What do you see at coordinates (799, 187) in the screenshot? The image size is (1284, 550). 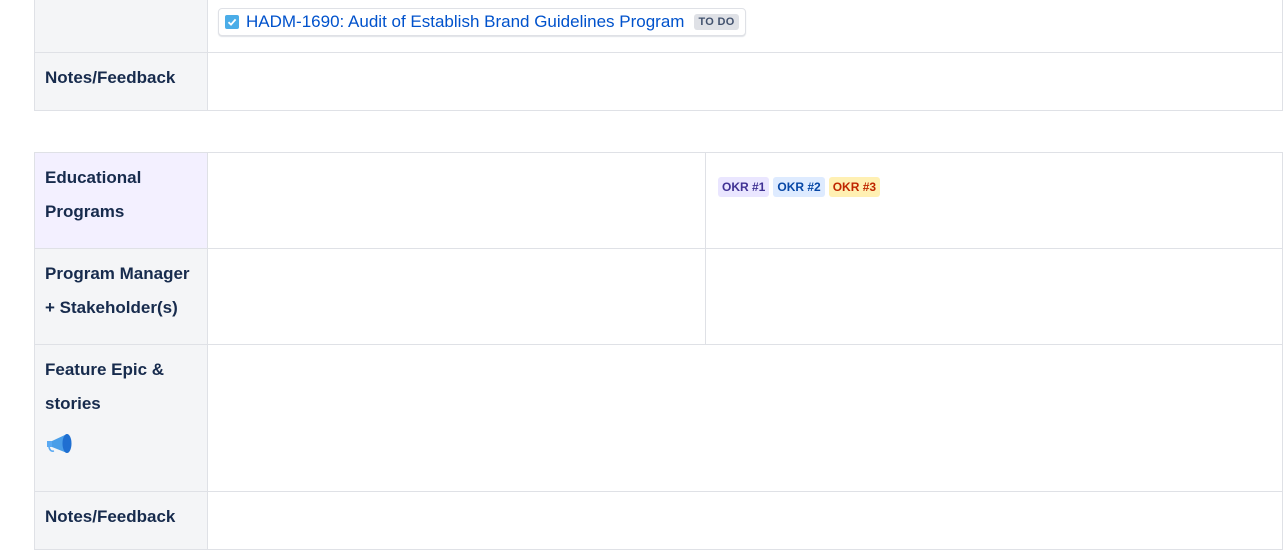 I see `okr-2-lozenge: OKR #2` at bounding box center [799, 187].